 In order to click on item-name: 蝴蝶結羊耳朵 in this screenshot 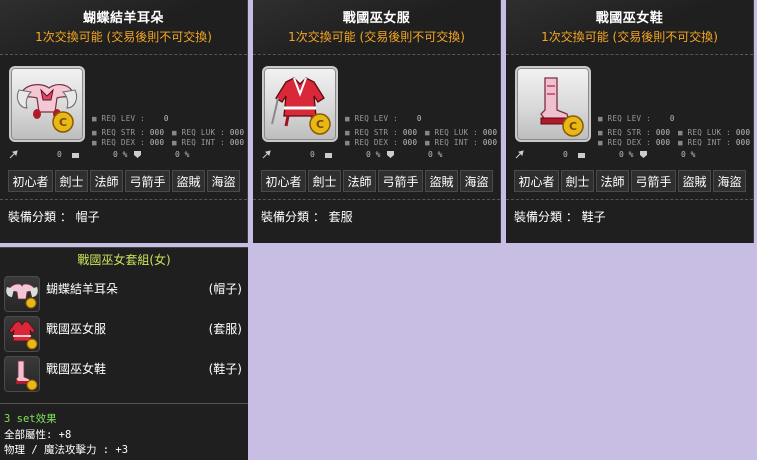, I will do `click(123, 18)`.